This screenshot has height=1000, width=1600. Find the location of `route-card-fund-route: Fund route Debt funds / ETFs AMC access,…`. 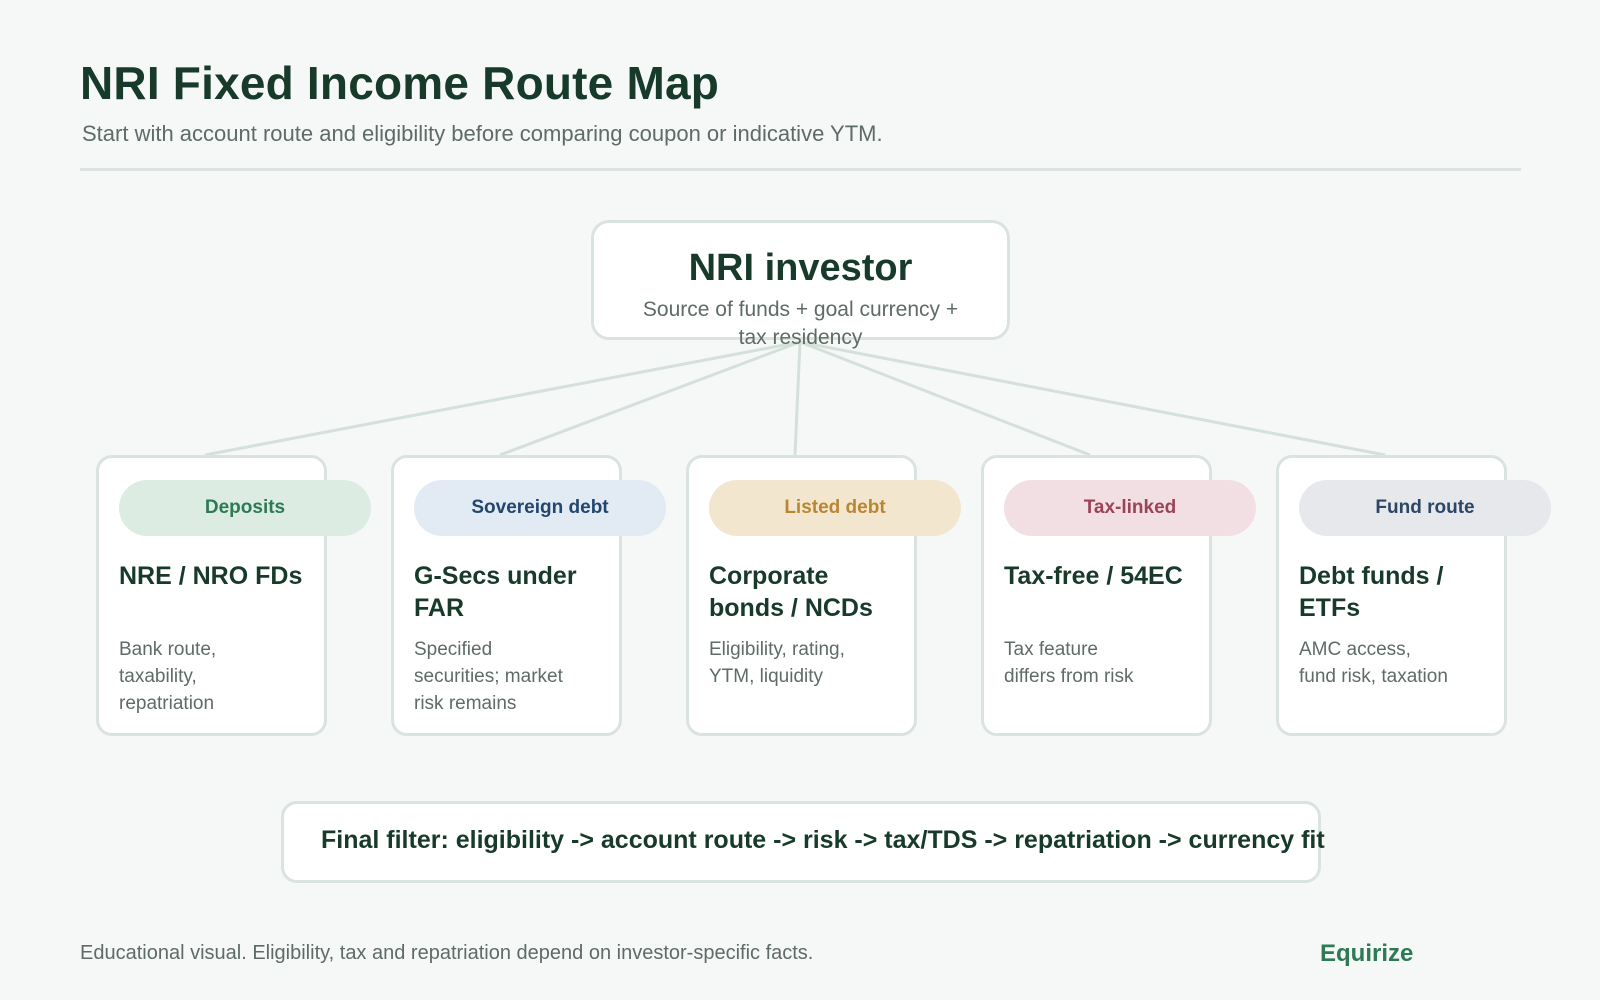

route-card-fund-route: Fund route Debt funds / ETFs AMC access,… is located at coordinates (1413, 595).